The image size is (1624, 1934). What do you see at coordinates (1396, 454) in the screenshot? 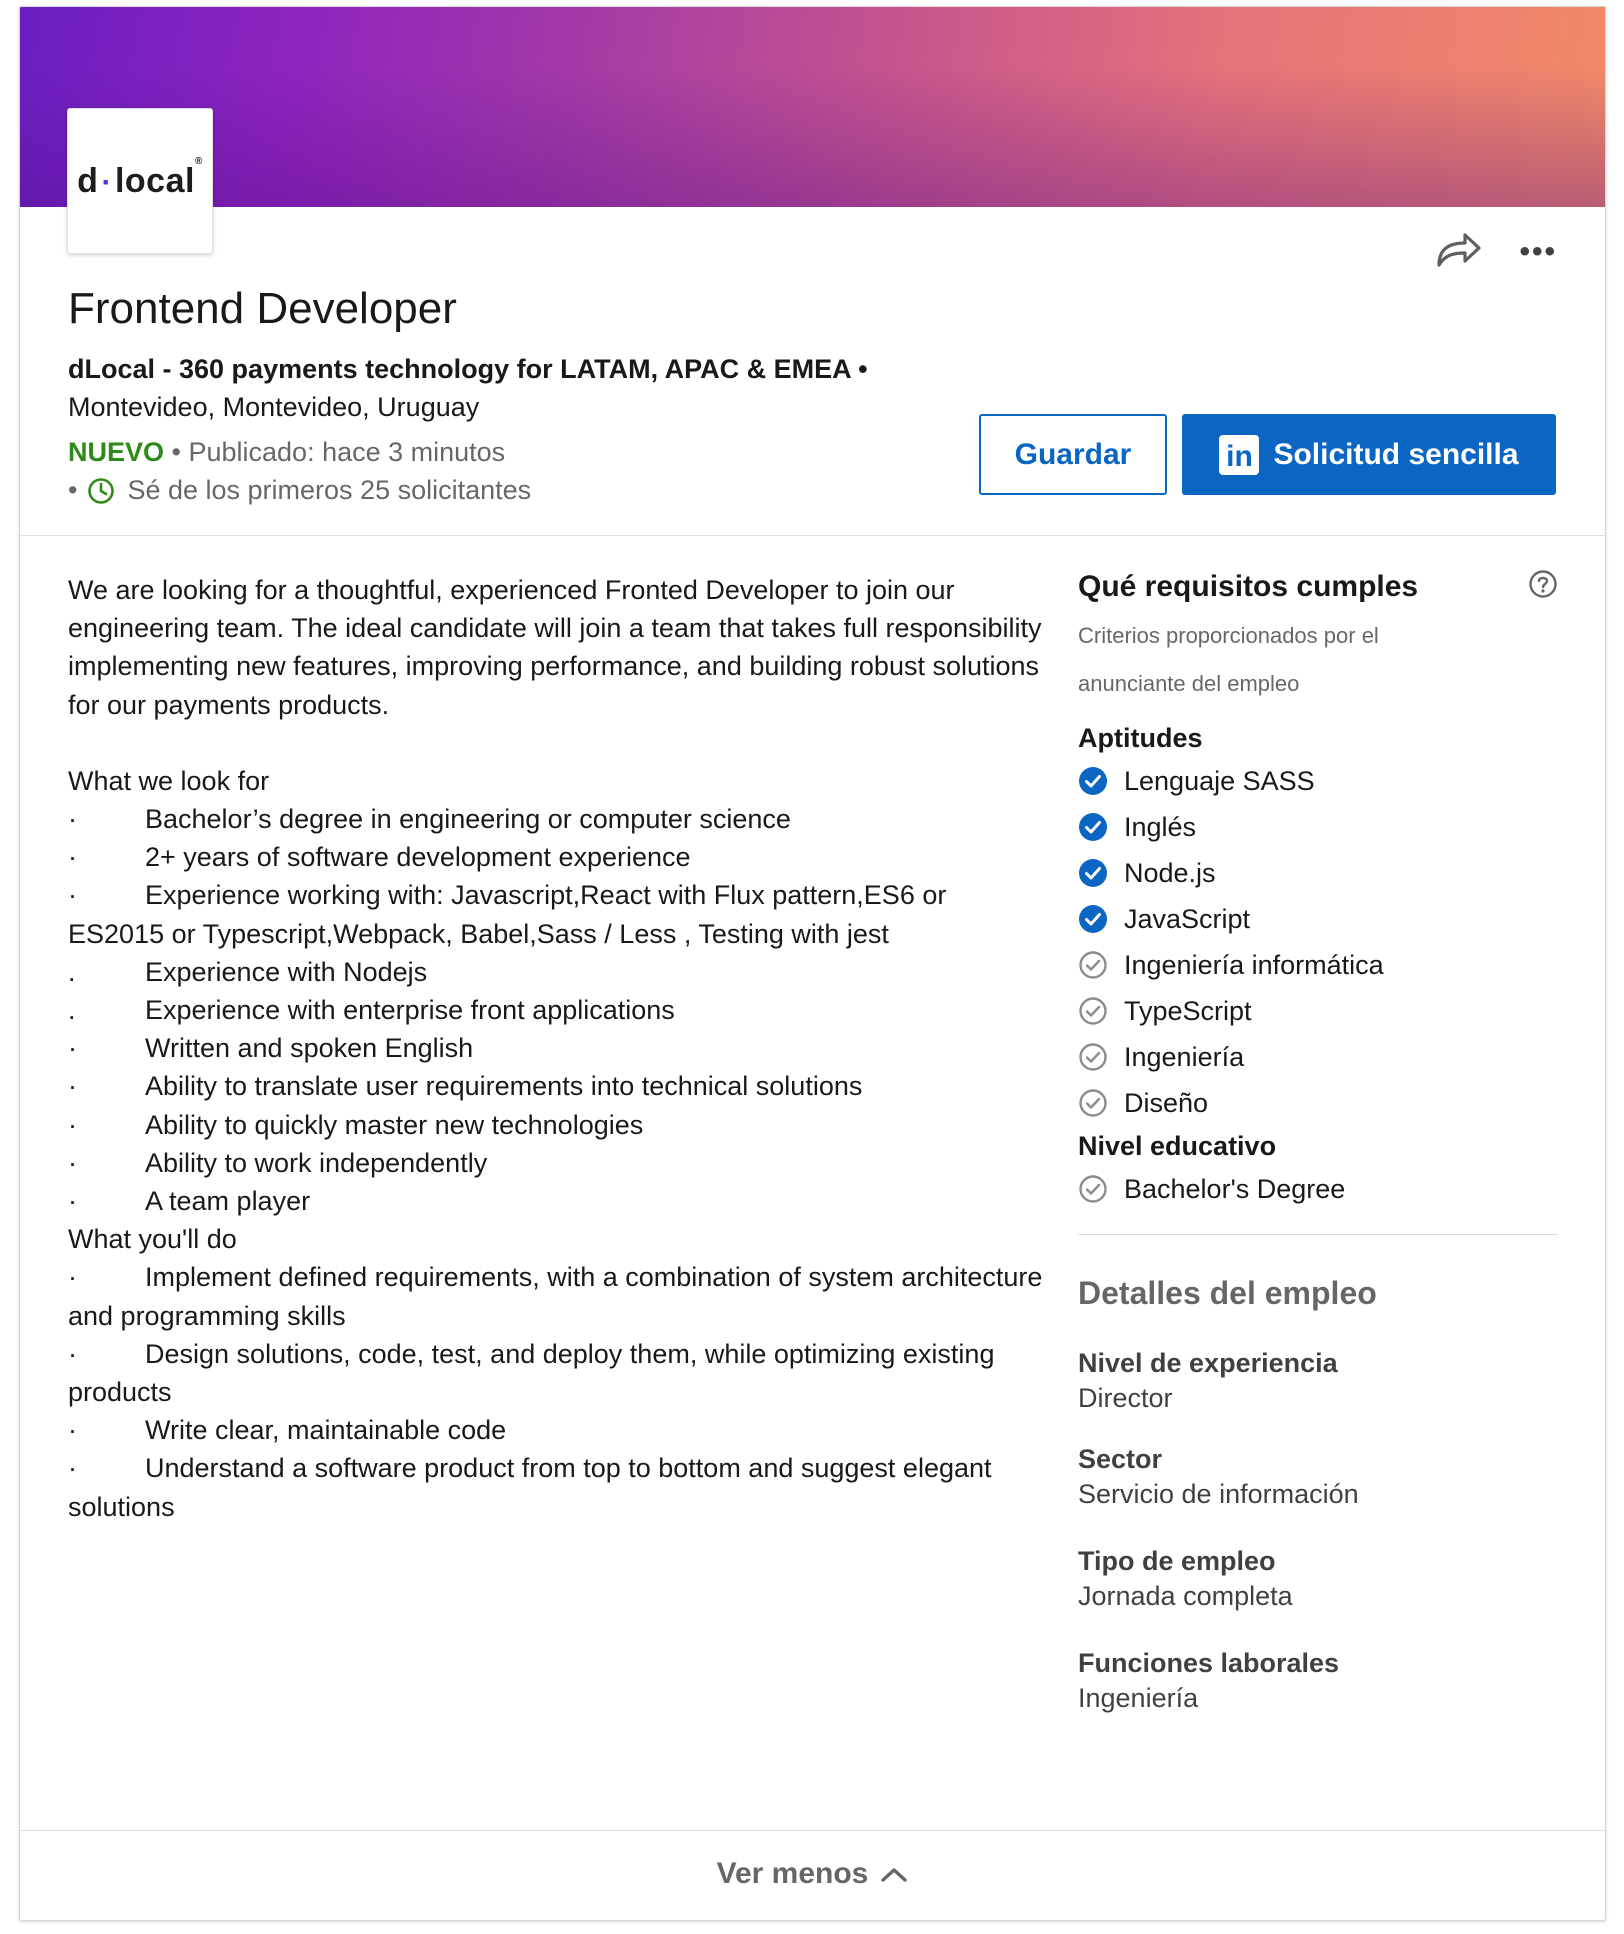
I see `easy-apply-label: Solicitud sencilla` at bounding box center [1396, 454].